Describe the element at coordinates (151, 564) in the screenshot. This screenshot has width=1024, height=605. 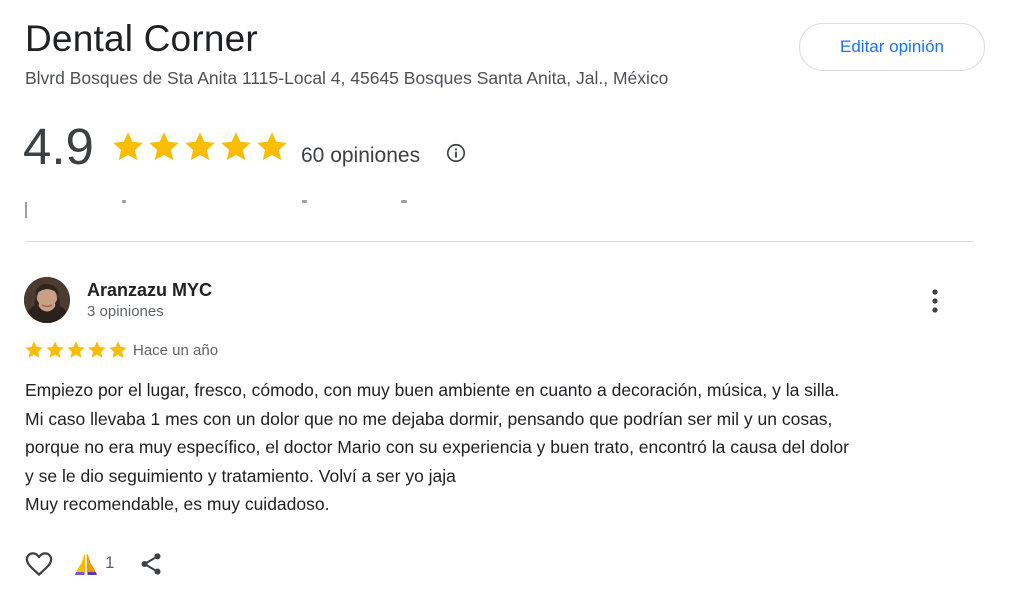
I see `share-icon` at that location.